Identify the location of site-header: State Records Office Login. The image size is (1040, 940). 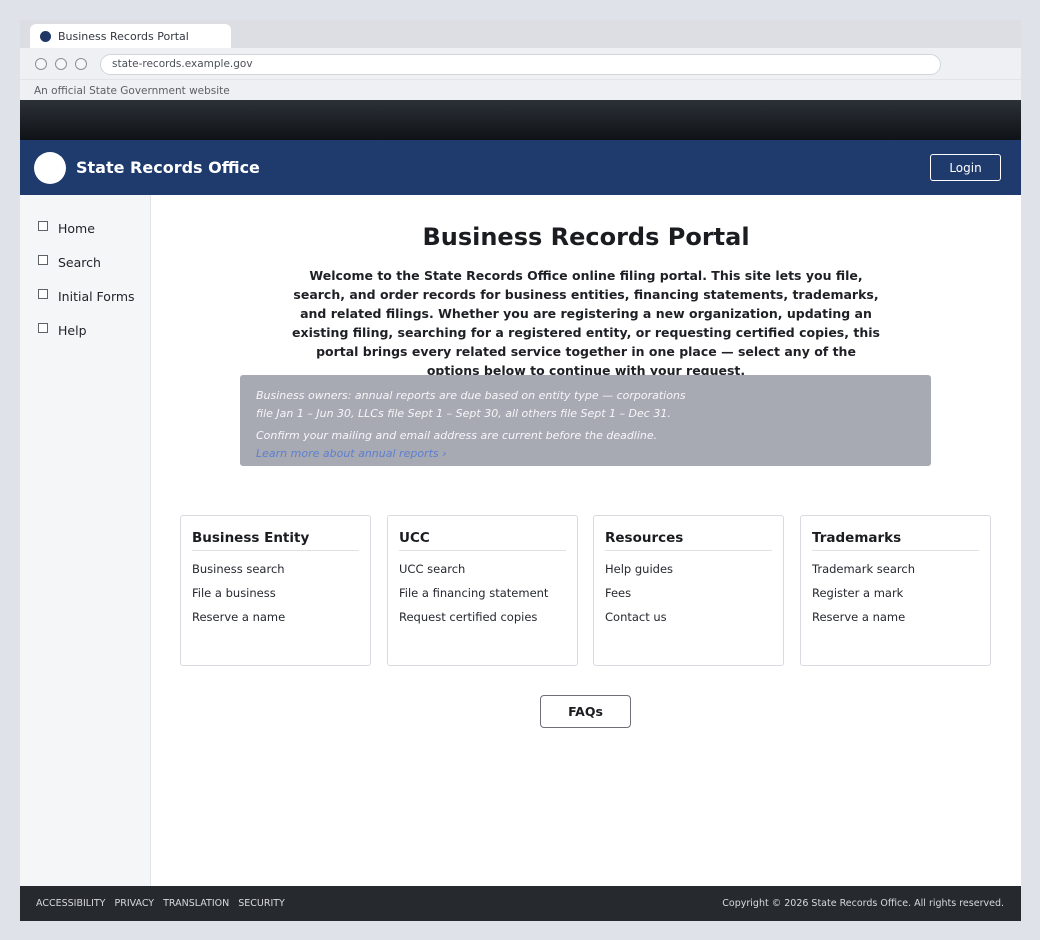
(520, 167).